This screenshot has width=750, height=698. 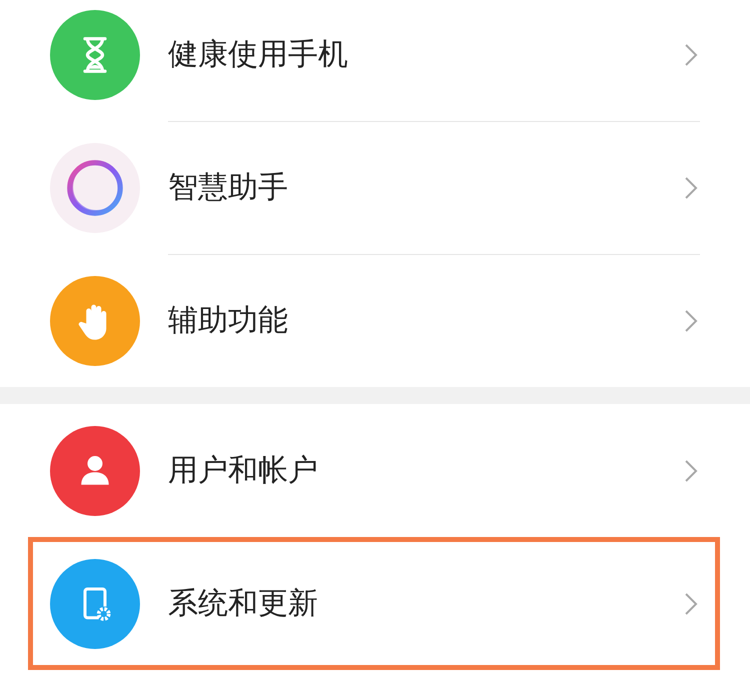 What do you see at coordinates (228, 321) in the screenshot?
I see `item-label: 辅助功能` at bounding box center [228, 321].